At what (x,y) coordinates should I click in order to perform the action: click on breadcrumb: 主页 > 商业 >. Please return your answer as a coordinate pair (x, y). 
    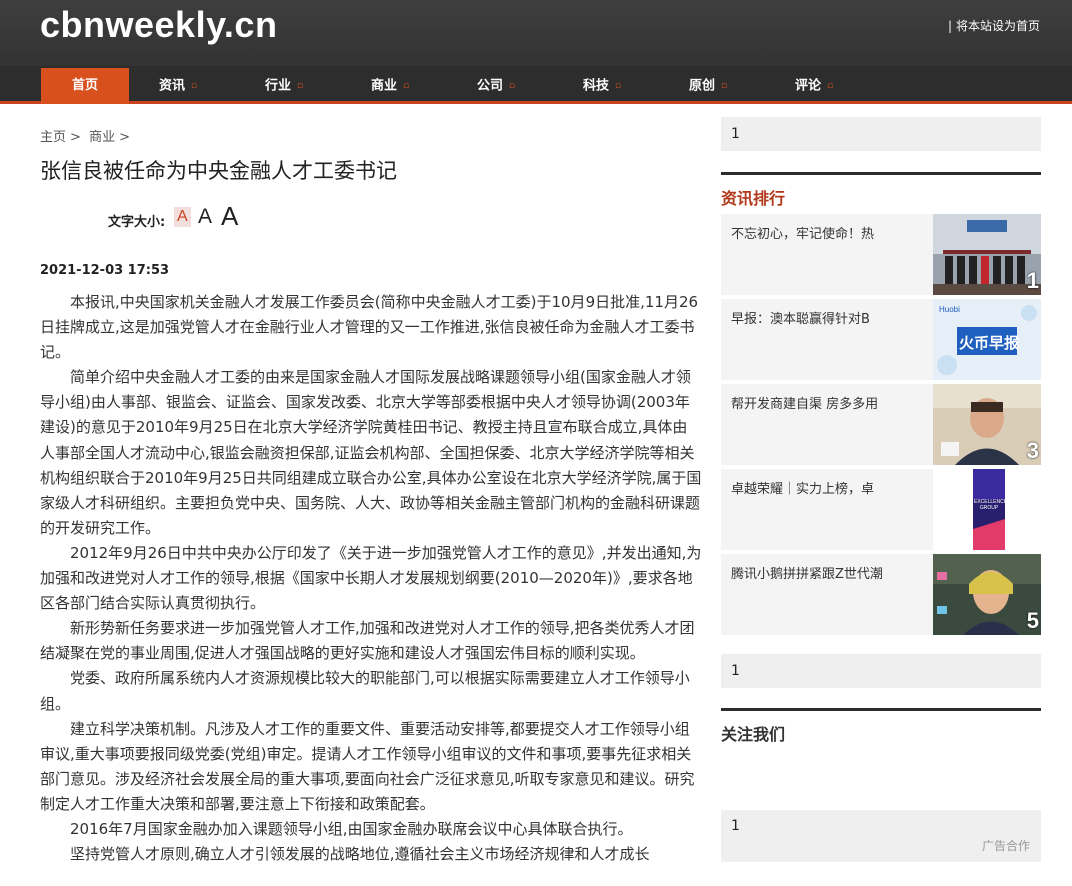
    Looking at the image, I should click on (87, 135).